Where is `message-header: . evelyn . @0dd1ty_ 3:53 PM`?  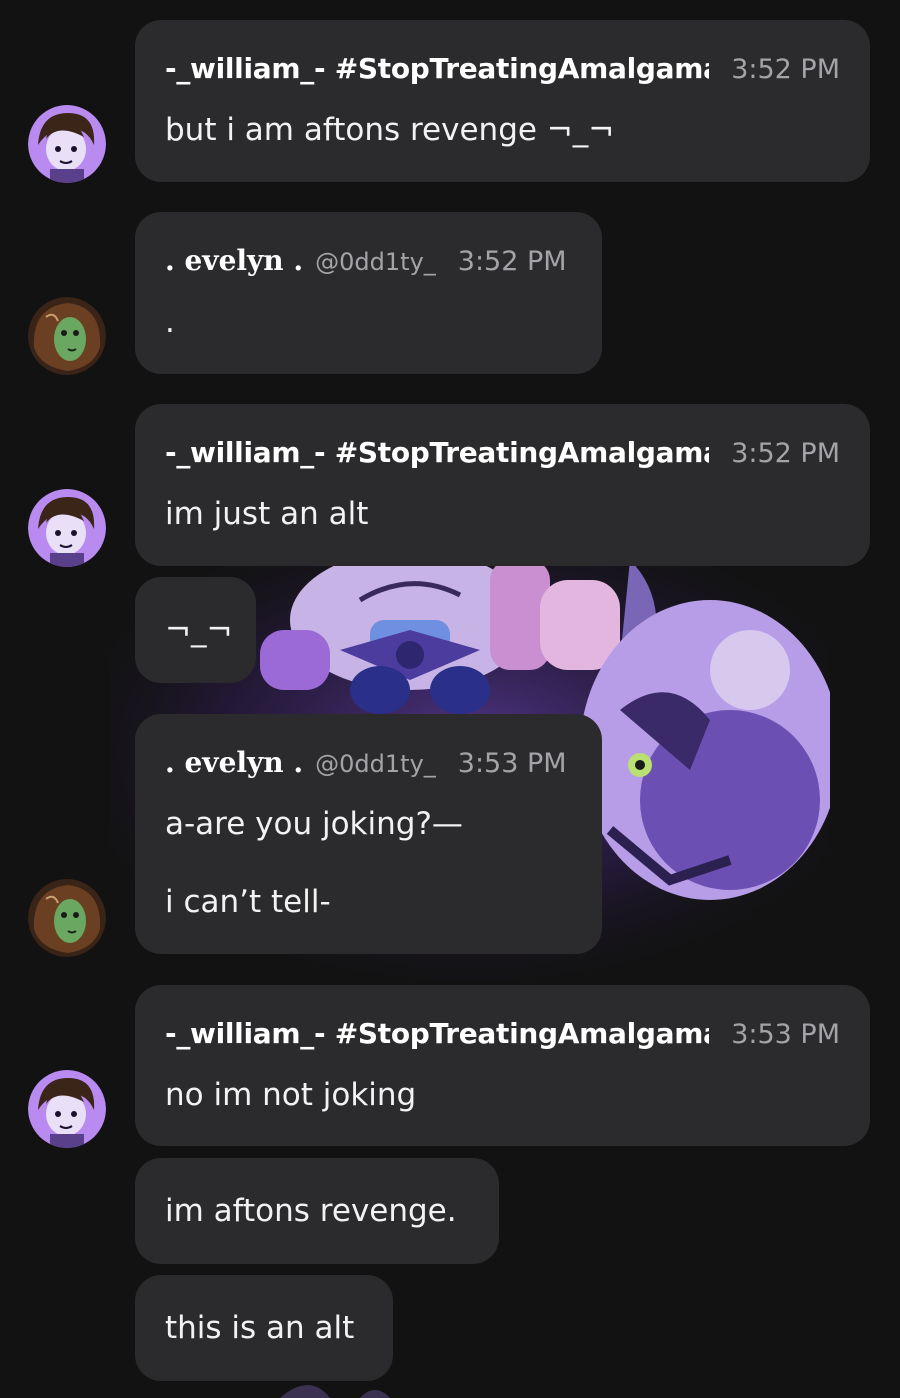
message-header: . evelyn . @0dd1ty_ 3:53 PM is located at coordinates (368, 766).